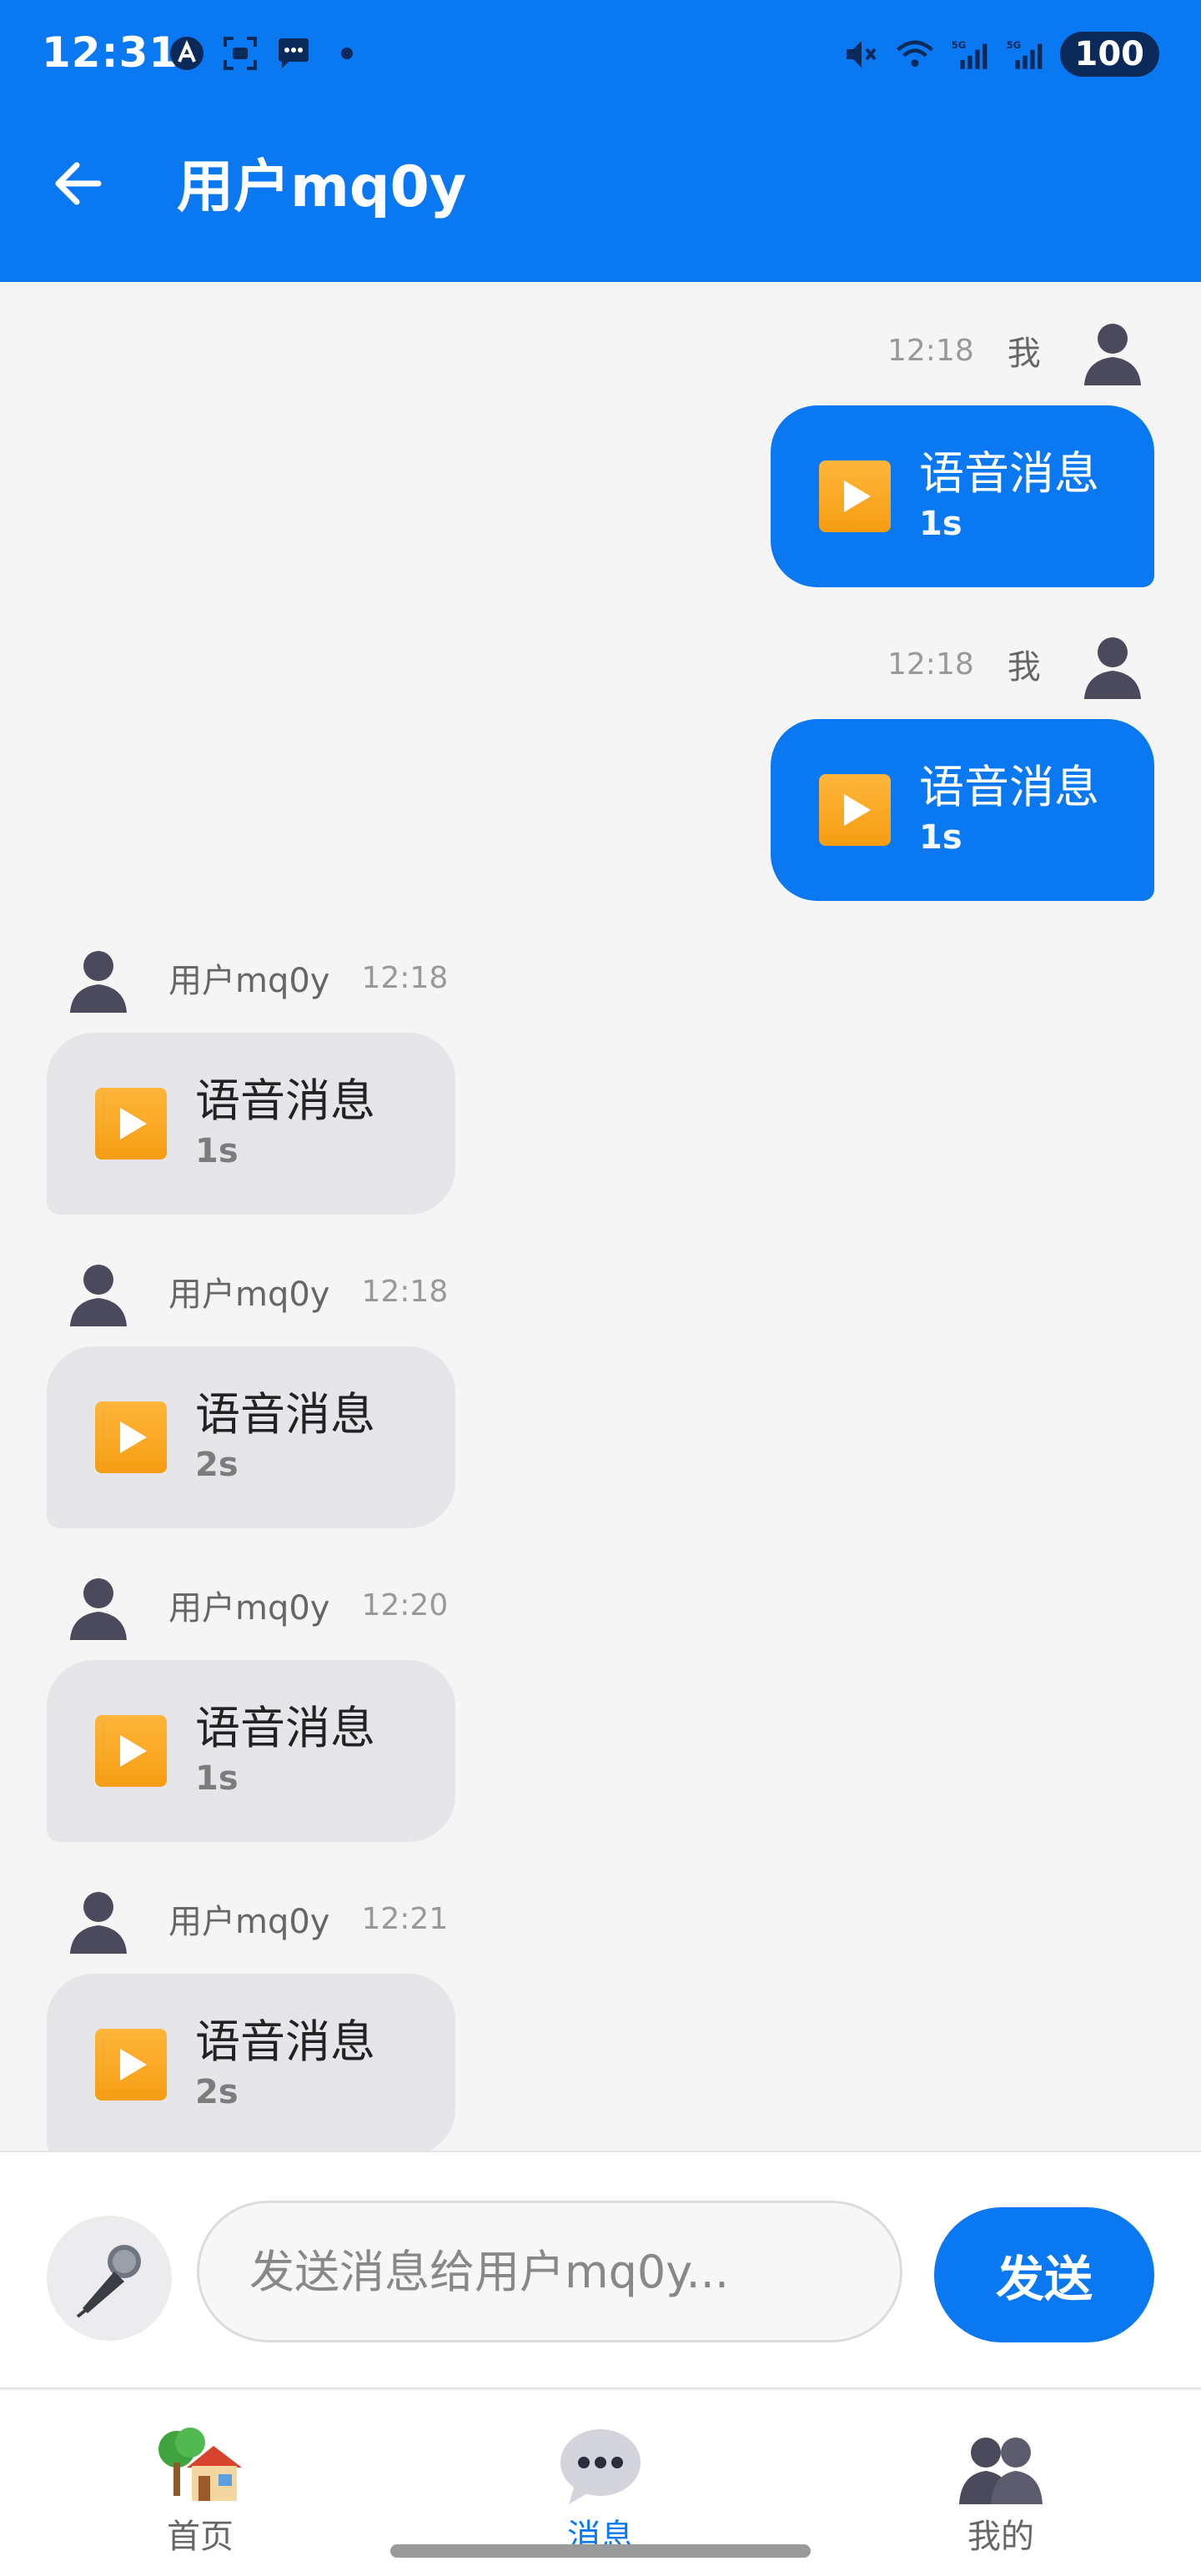 The image size is (1201, 2576). I want to click on message-time: 12:21, so click(405, 1918).